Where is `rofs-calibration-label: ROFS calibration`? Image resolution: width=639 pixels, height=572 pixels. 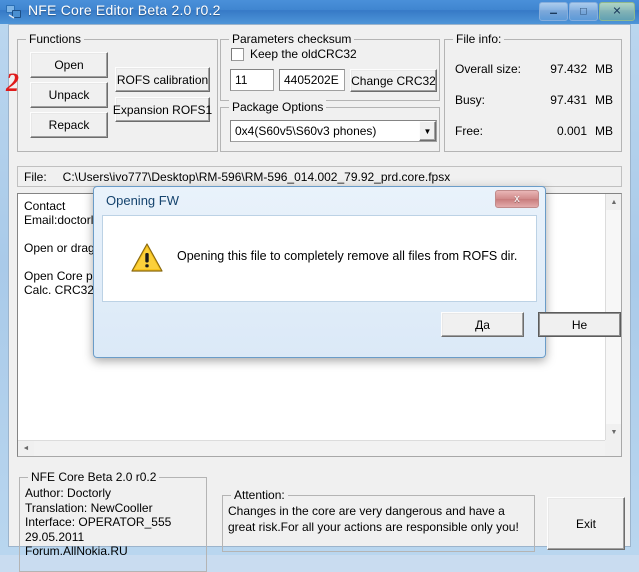 rofs-calibration-label: ROFS calibration is located at coordinates (162, 79).